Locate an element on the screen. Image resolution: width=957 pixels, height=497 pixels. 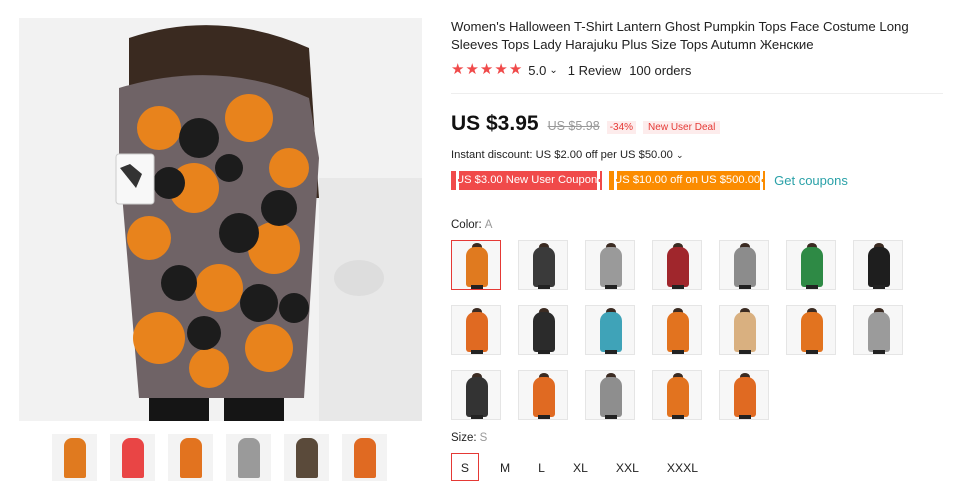
rating-row: ★ ★ ★ ★ ★ 5.0 ⌄ 1 Review 100 orders is located at coordinates (571, 70).